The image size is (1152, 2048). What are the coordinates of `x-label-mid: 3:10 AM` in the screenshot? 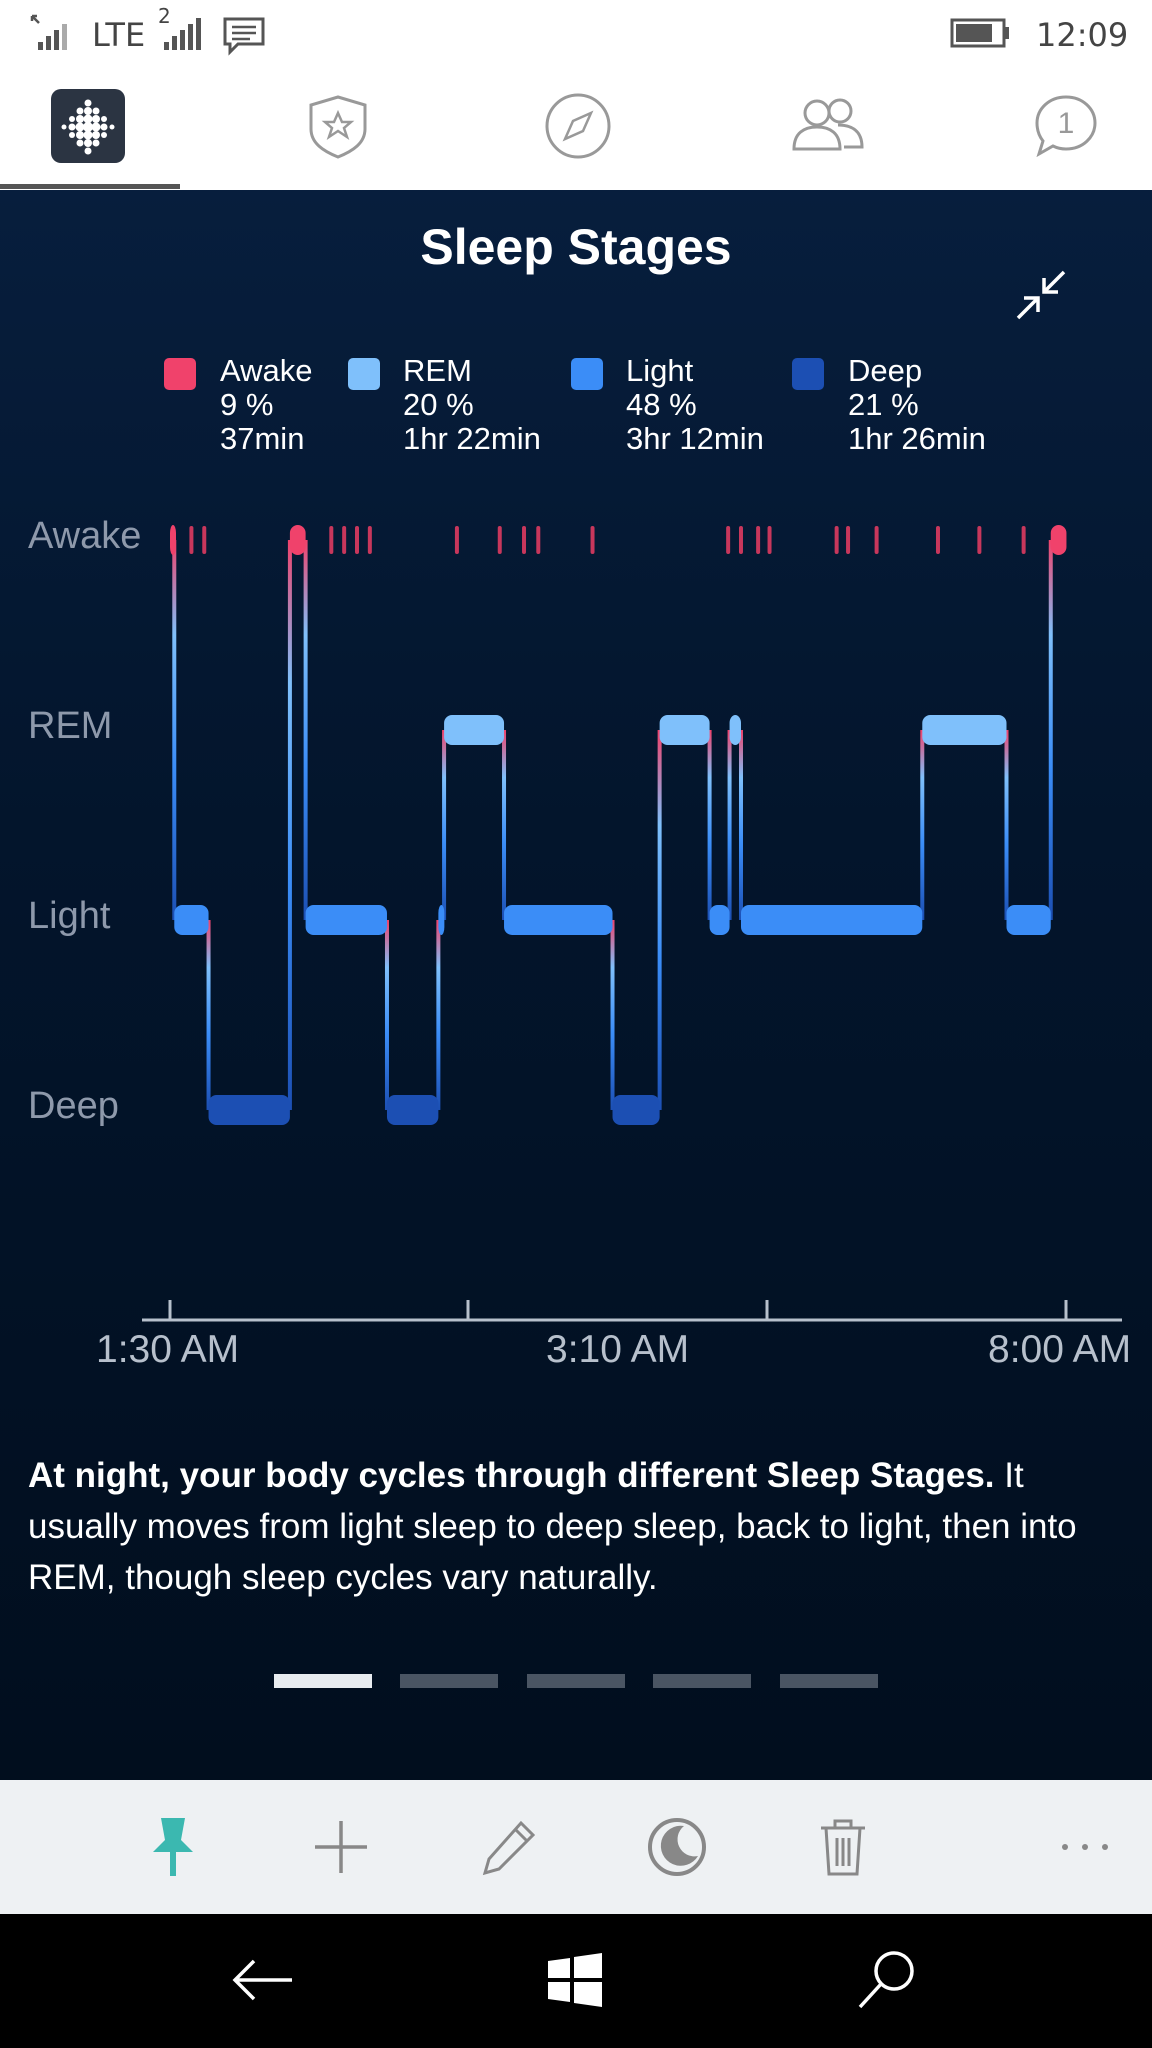 It's located at (618, 1349).